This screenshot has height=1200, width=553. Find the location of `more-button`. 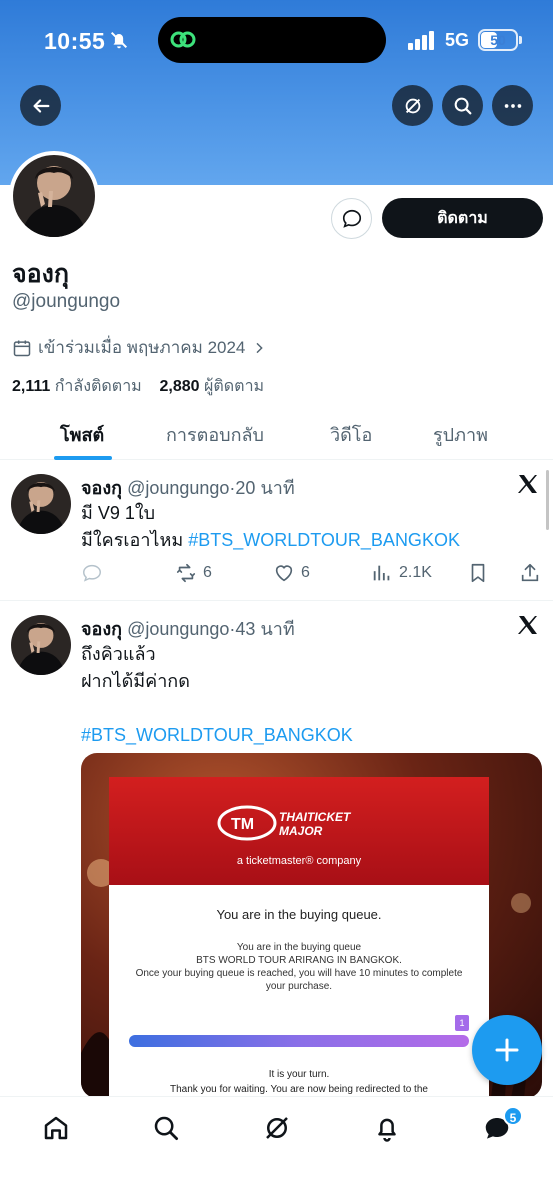

more-button is located at coordinates (512, 105).